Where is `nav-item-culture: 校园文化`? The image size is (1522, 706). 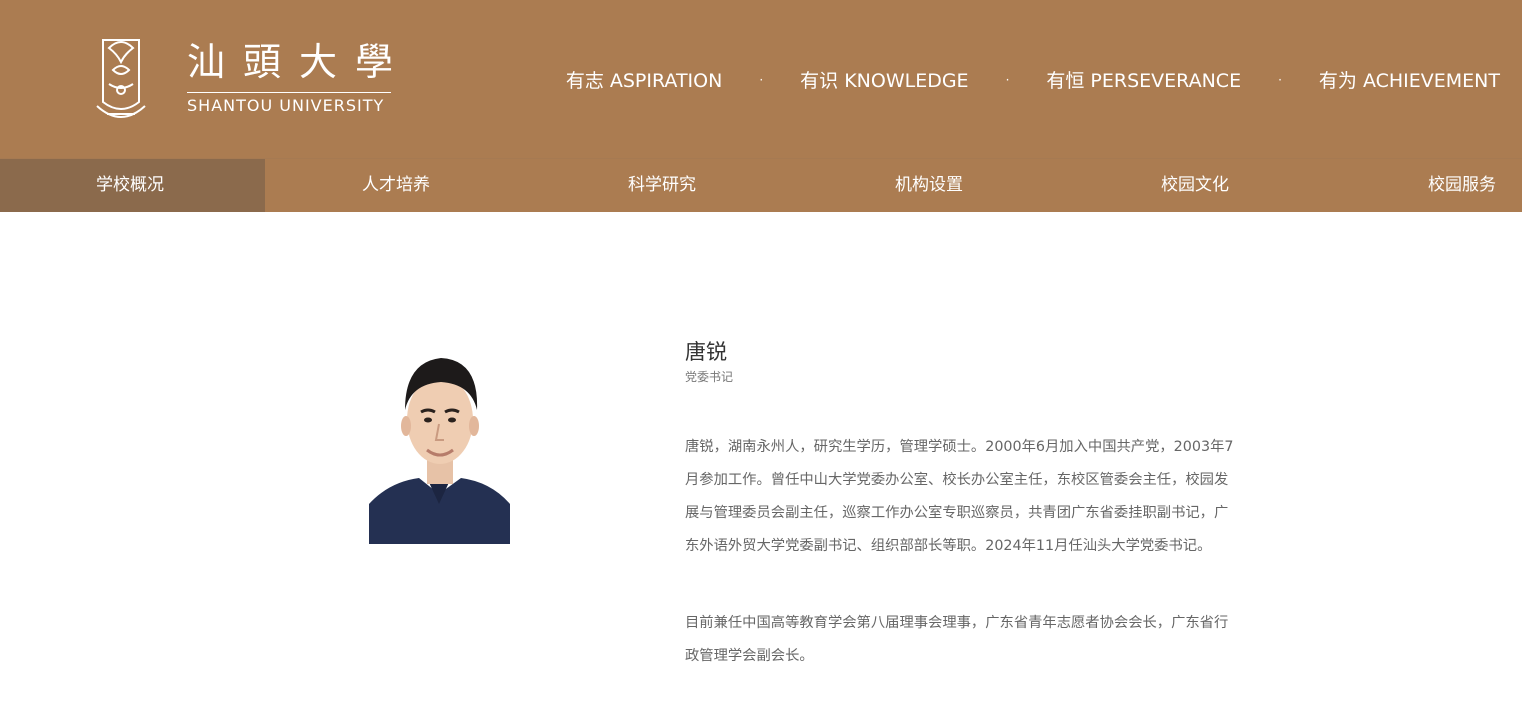 nav-item-culture: 校园文化 is located at coordinates (1196, 185).